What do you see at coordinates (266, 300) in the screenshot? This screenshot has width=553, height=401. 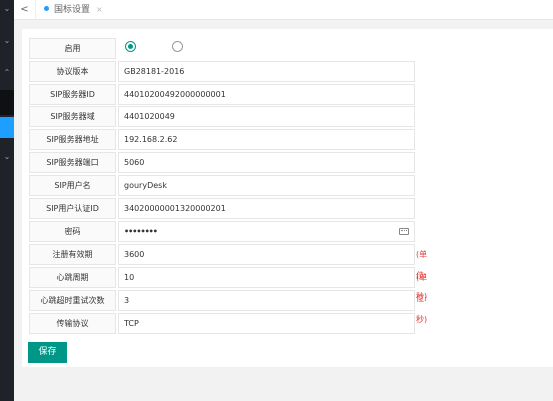 I see `heartbeat-retry-field: 3` at bounding box center [266, 300].